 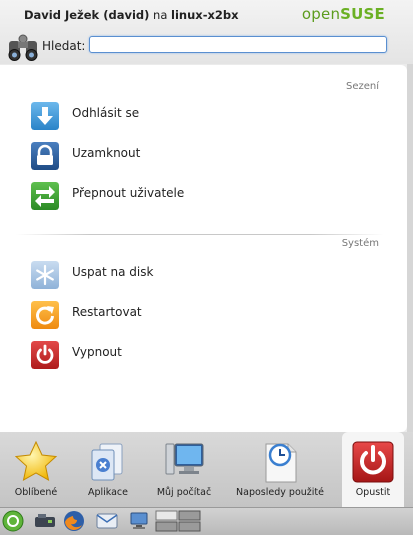 I want to click on lock-item: Uzamknout, so click(x=201, y=157).